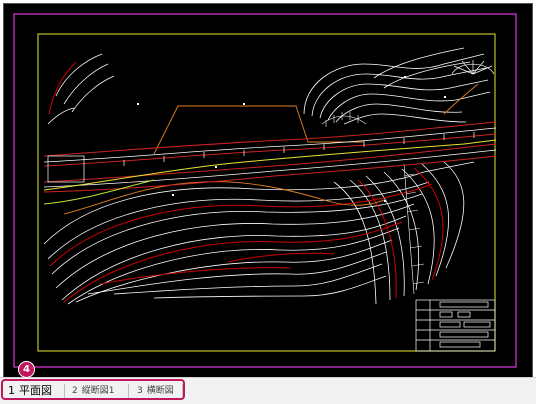 This screenshot has width=536, height=404. What do you see at coordinates (455, 325) in the screenshot?
I see `title-block` at bounding box center [455, 325].